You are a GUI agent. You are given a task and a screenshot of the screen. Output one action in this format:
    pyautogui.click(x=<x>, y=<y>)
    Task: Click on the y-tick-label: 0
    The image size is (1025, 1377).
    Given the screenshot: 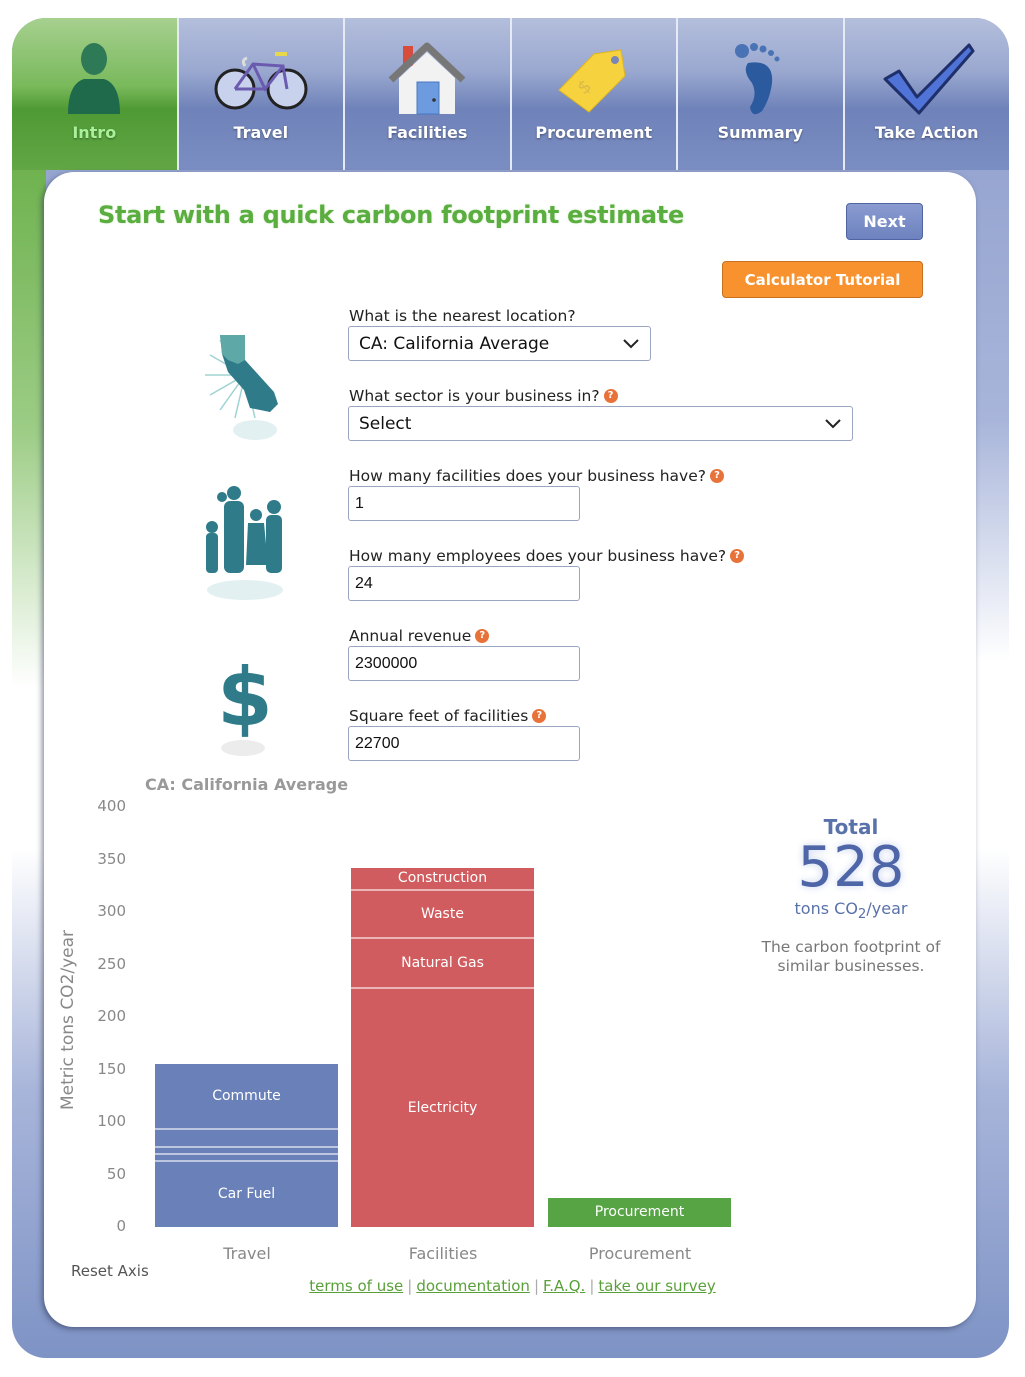 What is the action you would take?
    pyautogui.click(x=121, y=1226)
    